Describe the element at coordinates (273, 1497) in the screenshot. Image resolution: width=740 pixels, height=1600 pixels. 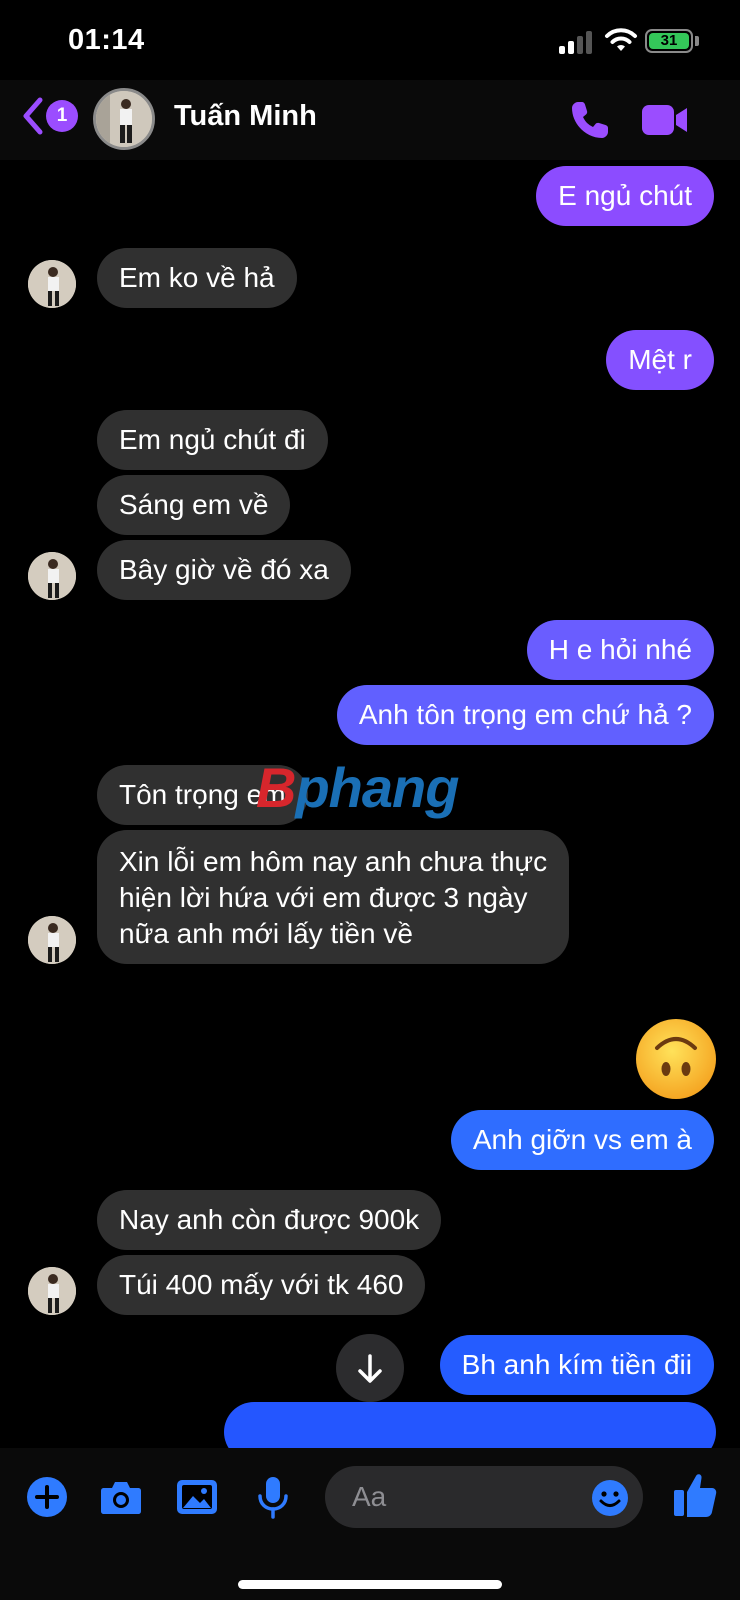
I see `microphone-icon` at that location.